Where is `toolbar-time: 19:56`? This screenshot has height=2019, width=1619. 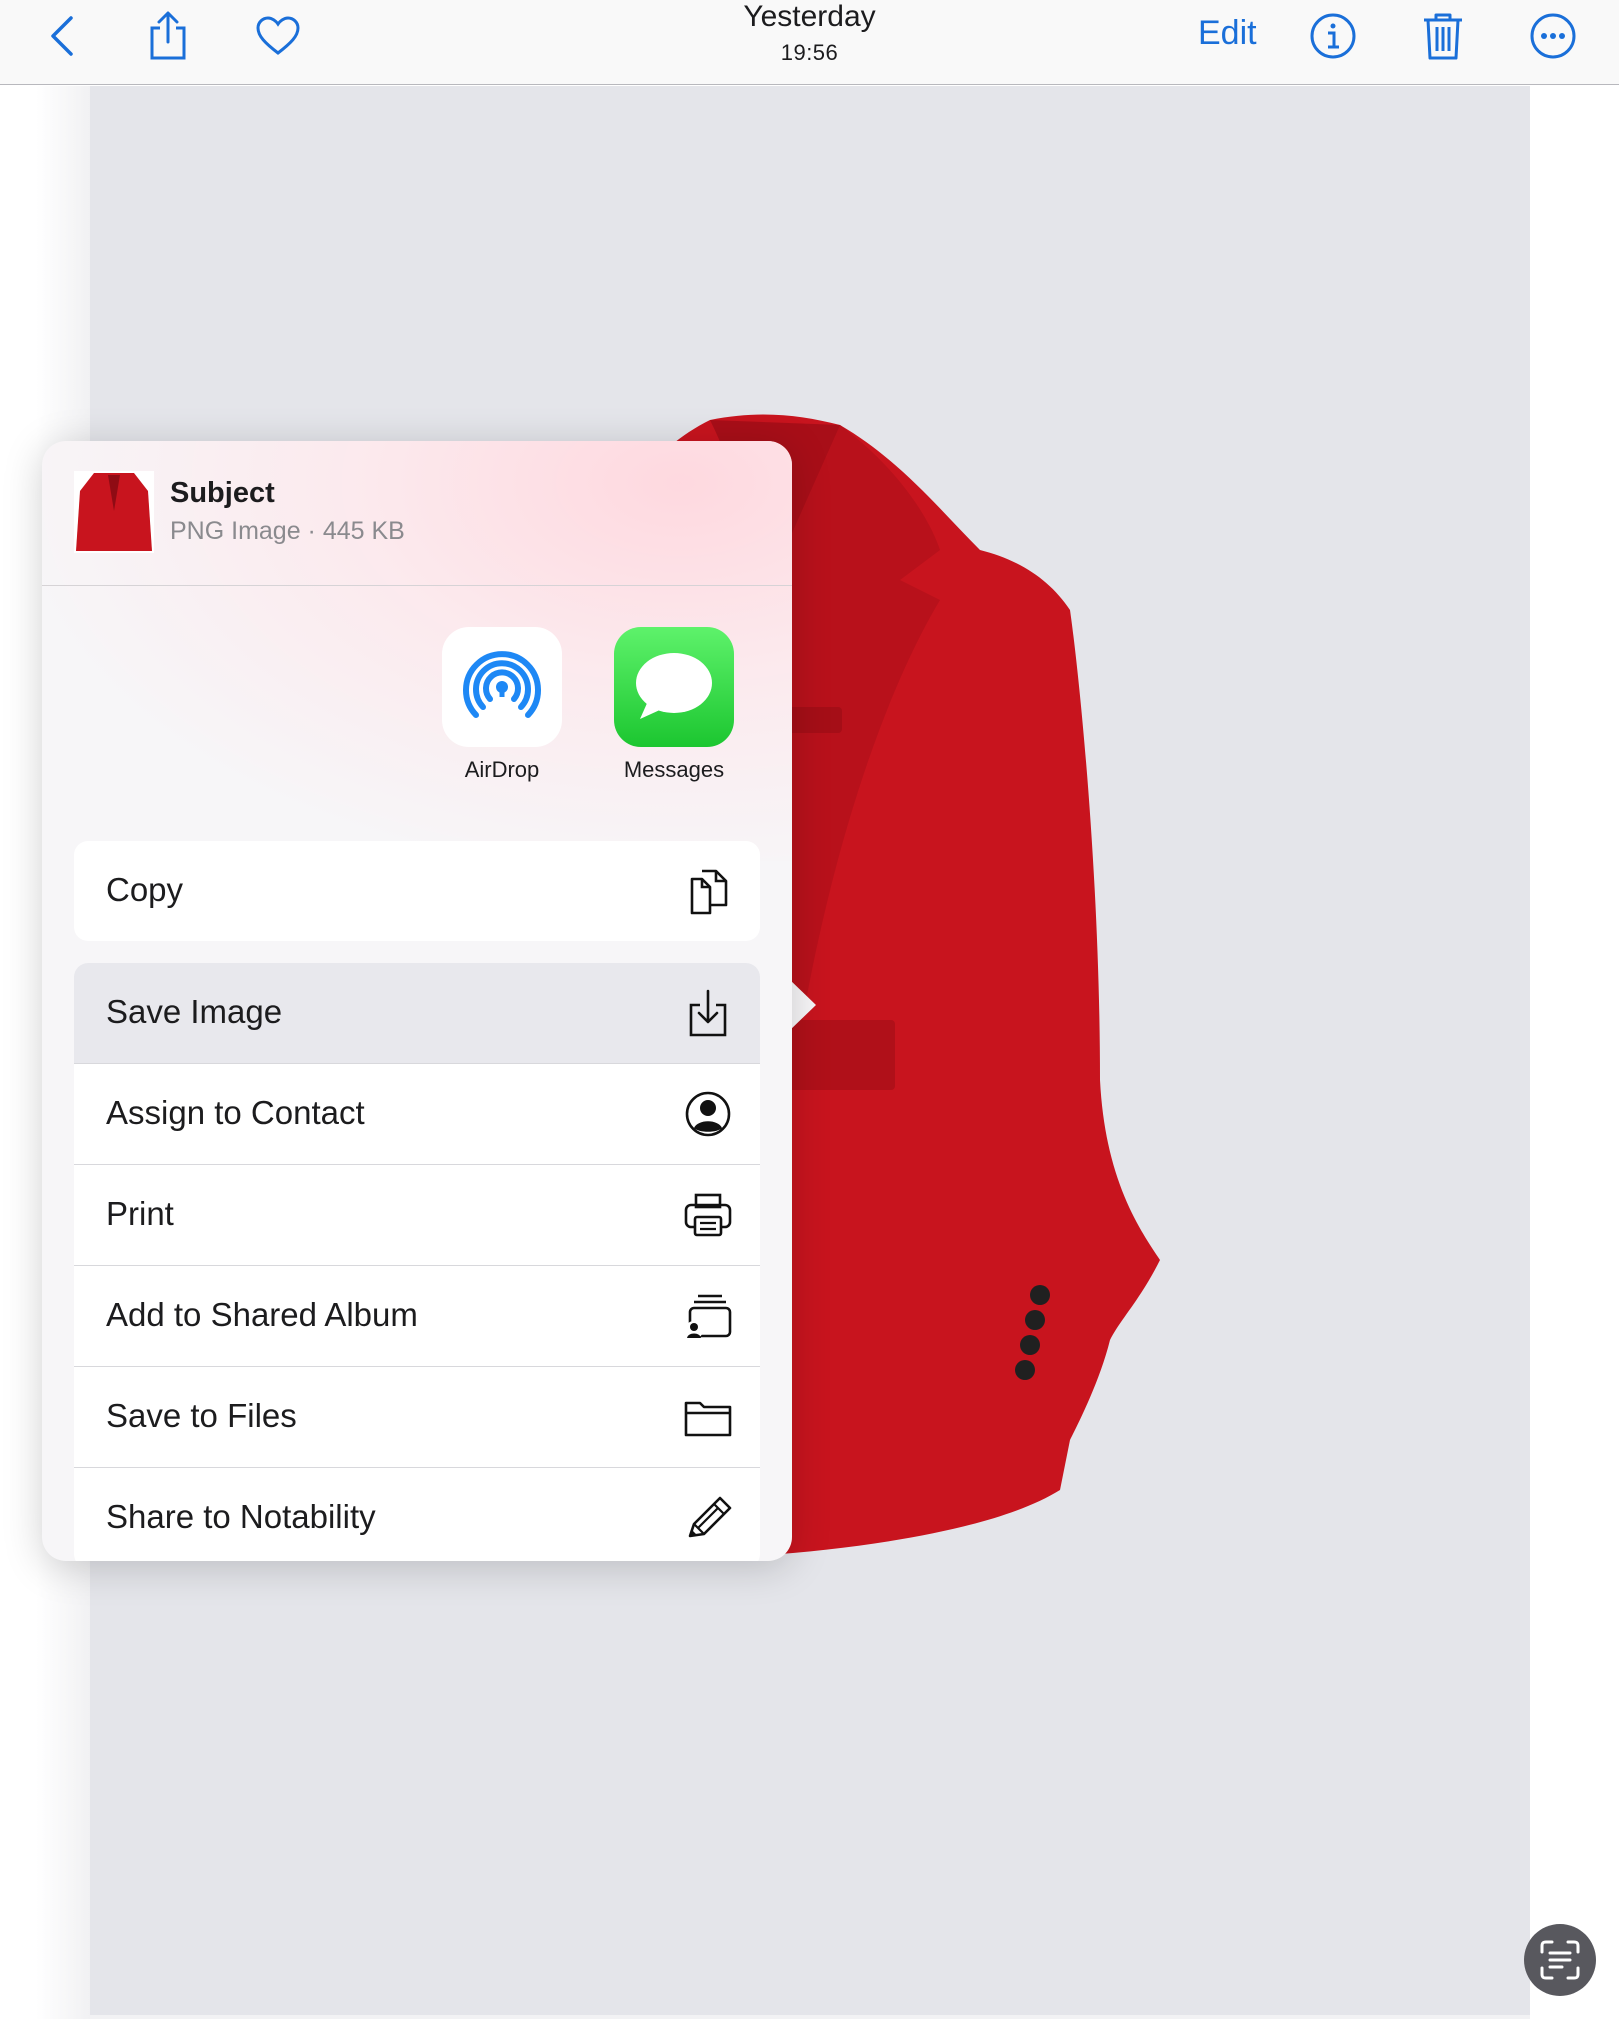
toolbar-time: 19:56 is located at coordinates (809, 52).